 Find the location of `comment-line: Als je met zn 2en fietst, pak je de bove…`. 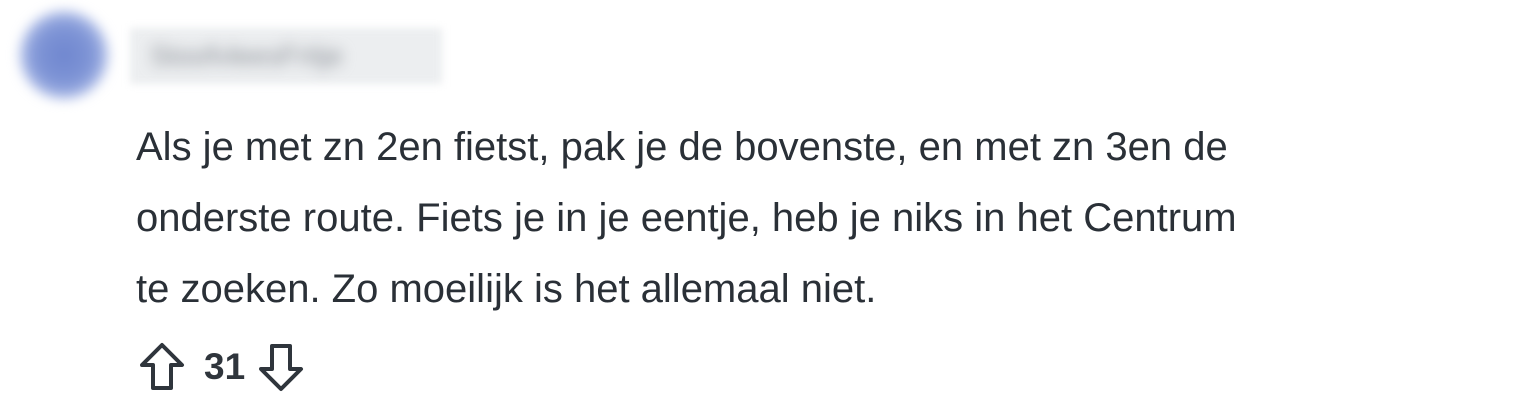

comment-line: Als je met zn 2en fietst, pak je de bove… is located at coordinates (682, 147).